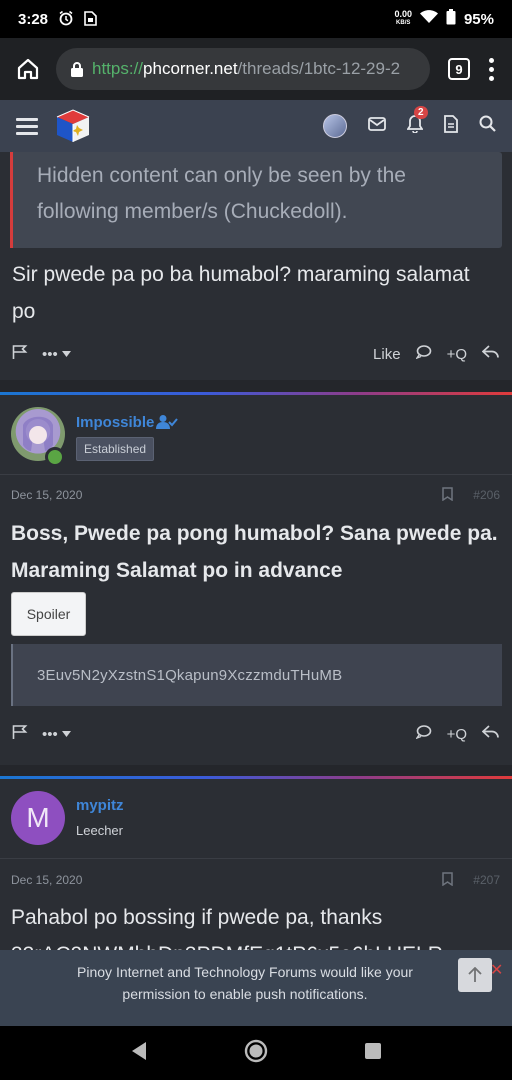  I want to click on verified-user-icon, so click(167, 424).